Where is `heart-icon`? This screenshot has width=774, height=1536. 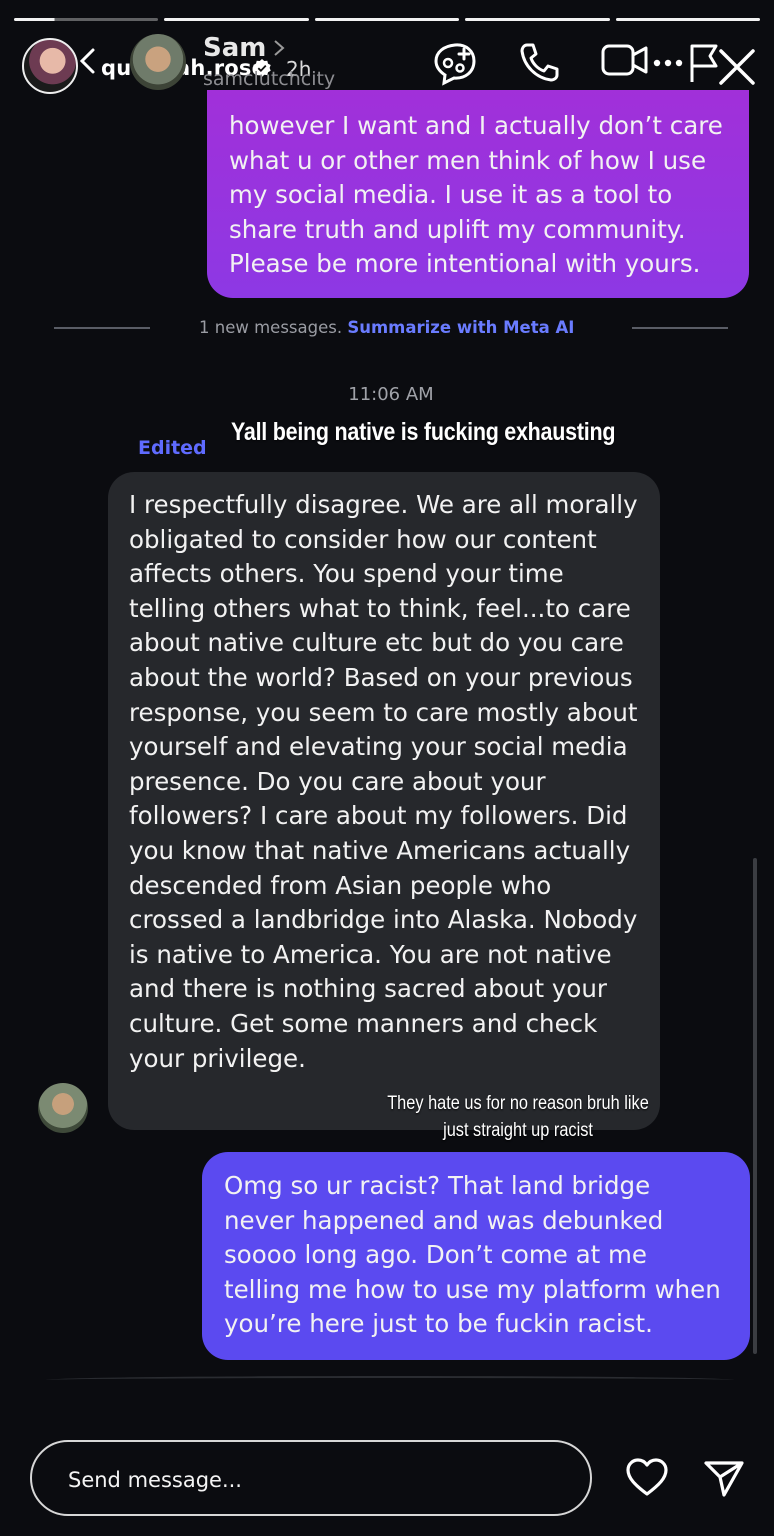
heart-icon is located at coordinates (647, 1477).